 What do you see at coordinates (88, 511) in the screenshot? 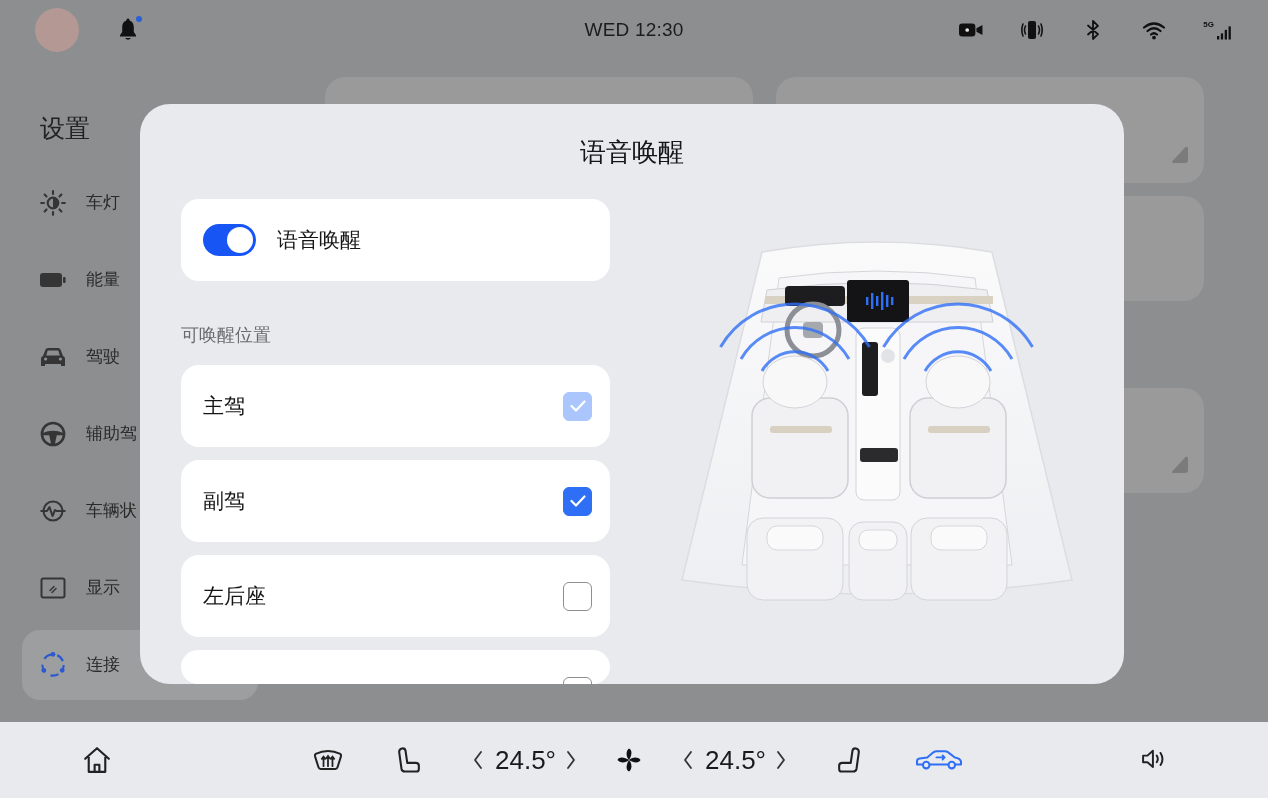
I see `sidebar-item: 车辆状` at bounding box center [88, 511].